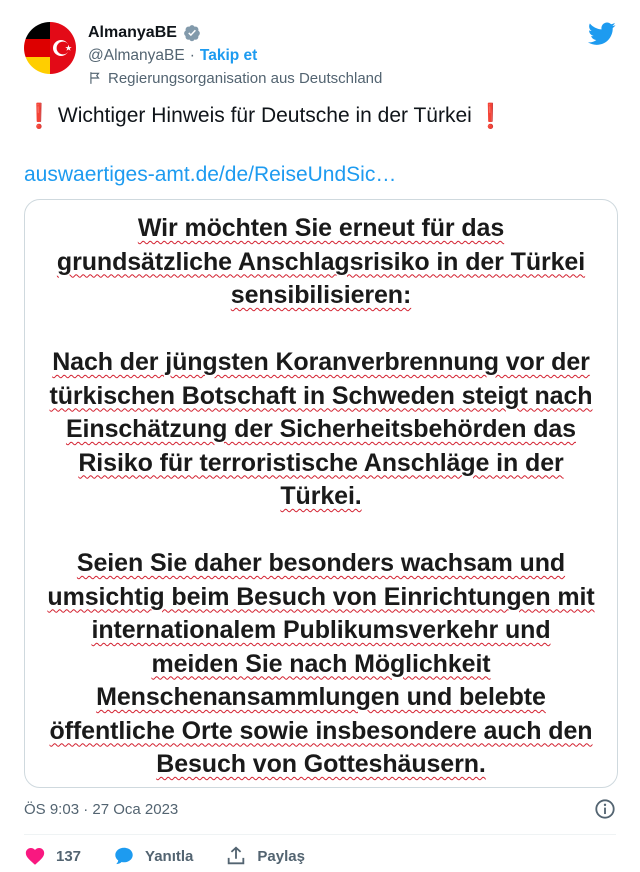 This screenshot has height=872, width=640. What do you see at coordinates (39, 116) in the screenshot?
I see `exclamation-emoji-left: ❗` at bounding box center [39, 116].